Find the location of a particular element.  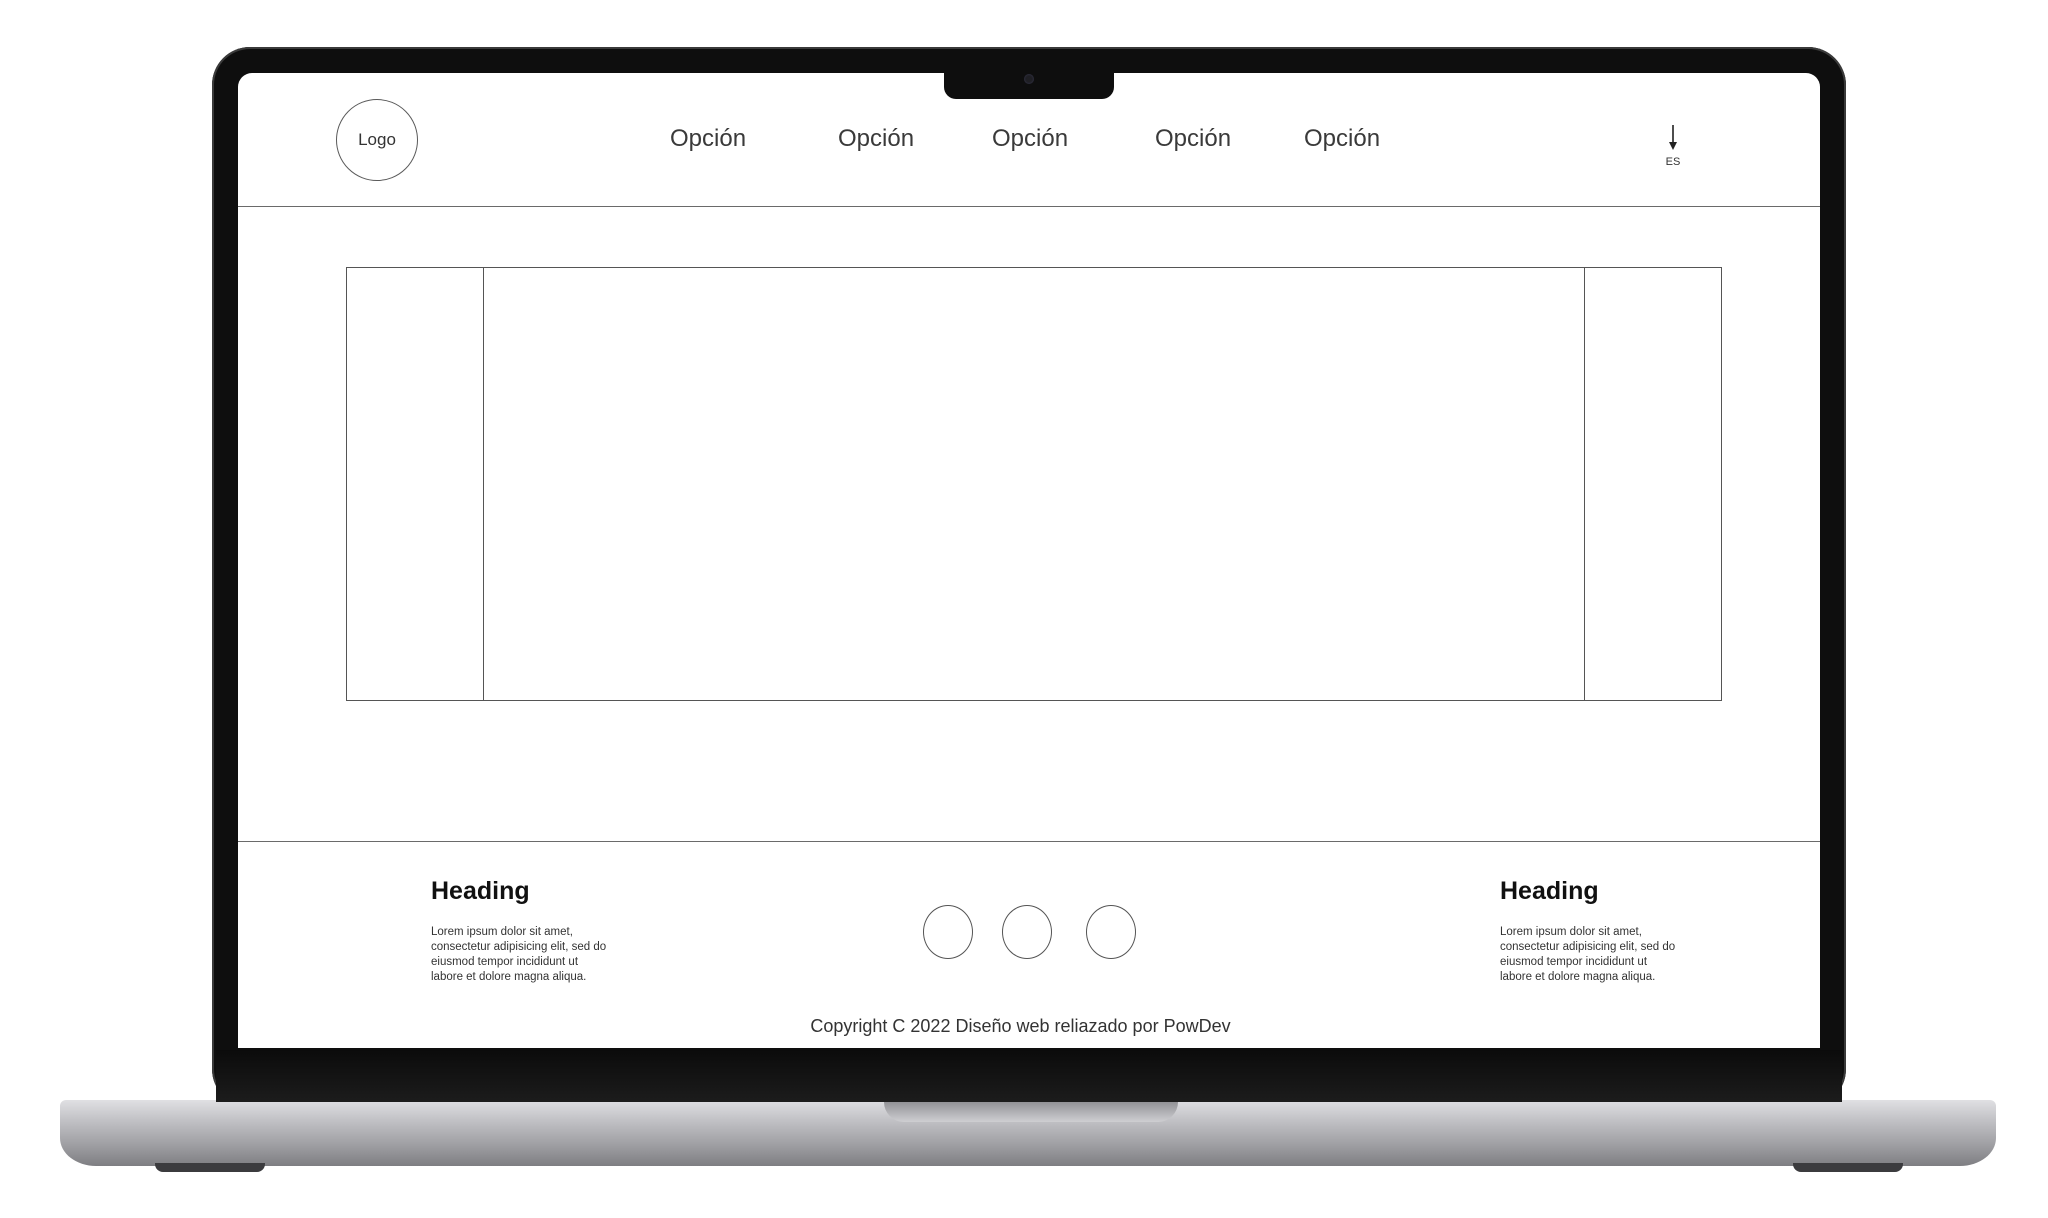

laptop-foot-left is located at coordinates (210, 1167).